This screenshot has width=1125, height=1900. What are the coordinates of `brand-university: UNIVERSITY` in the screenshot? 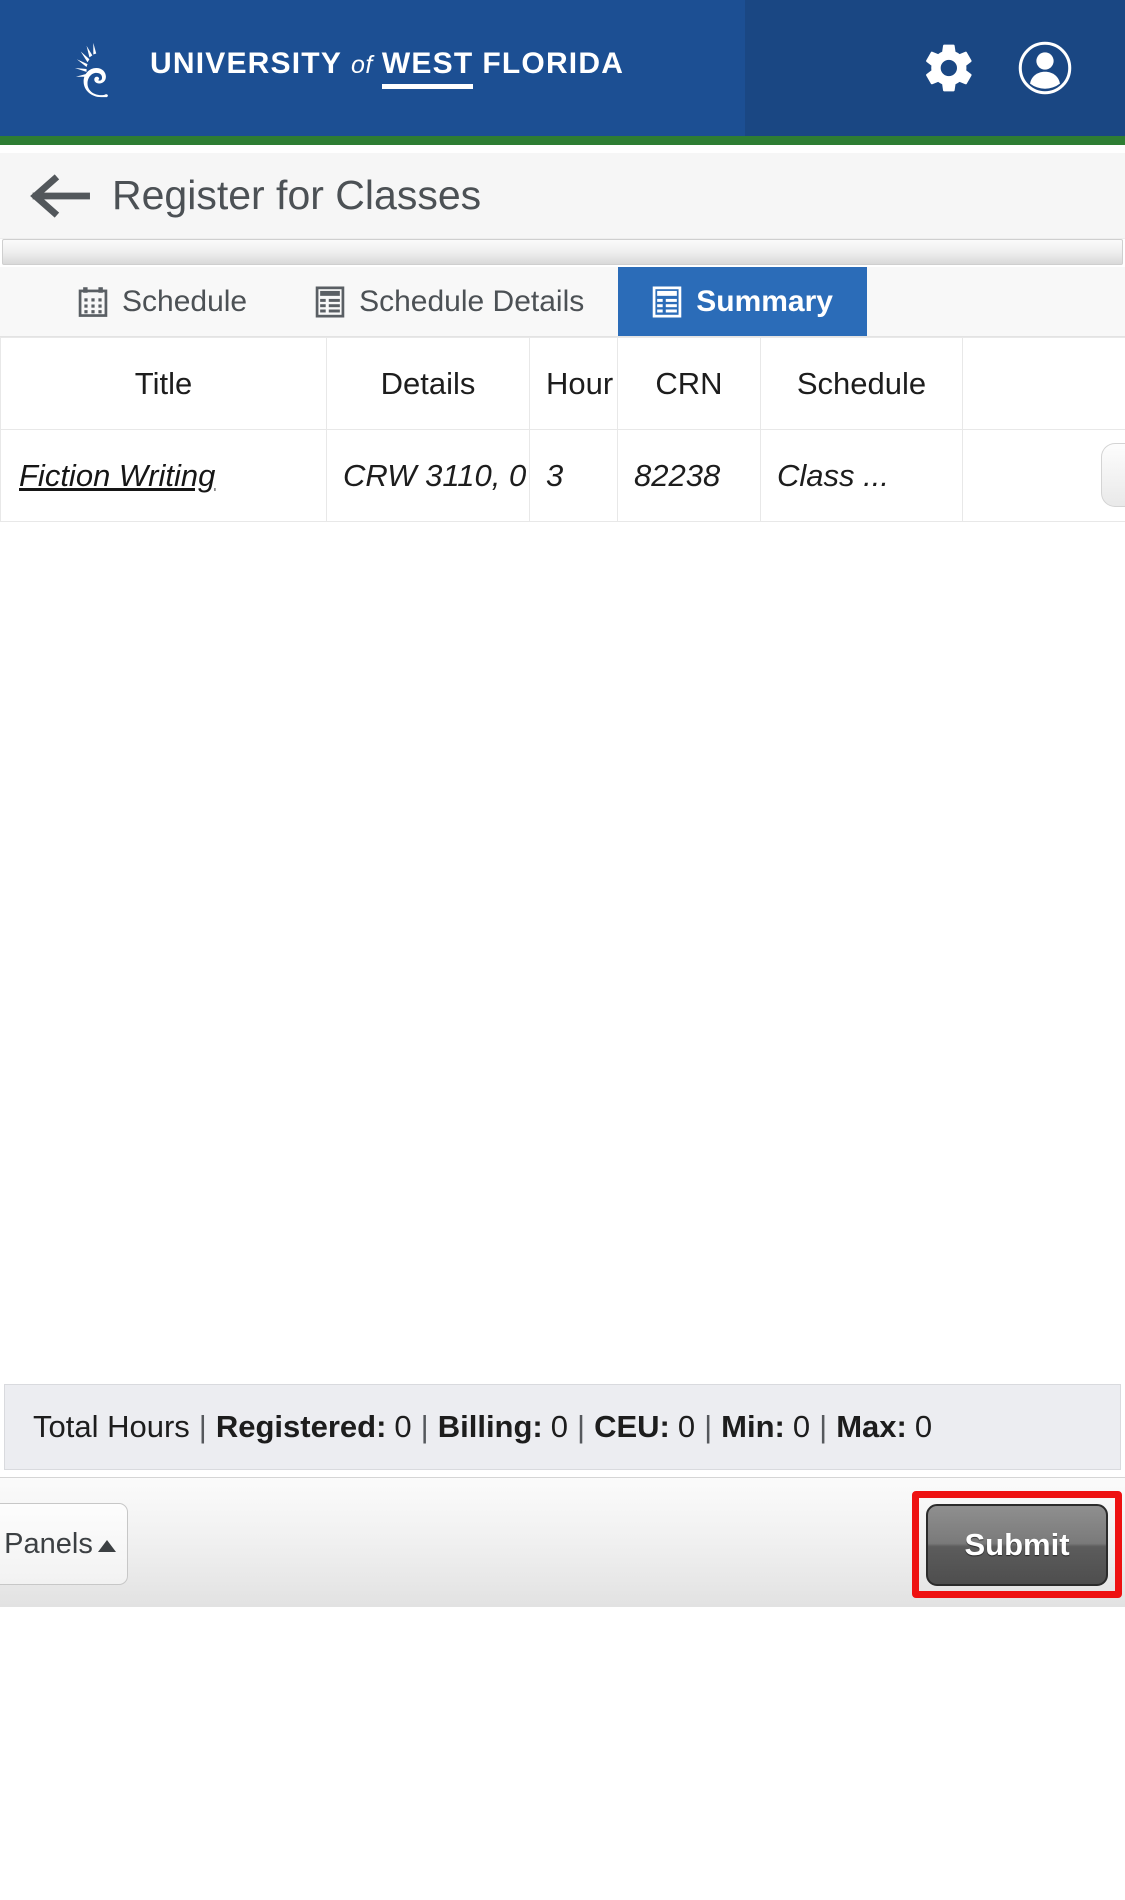 It's located at (246, 63).